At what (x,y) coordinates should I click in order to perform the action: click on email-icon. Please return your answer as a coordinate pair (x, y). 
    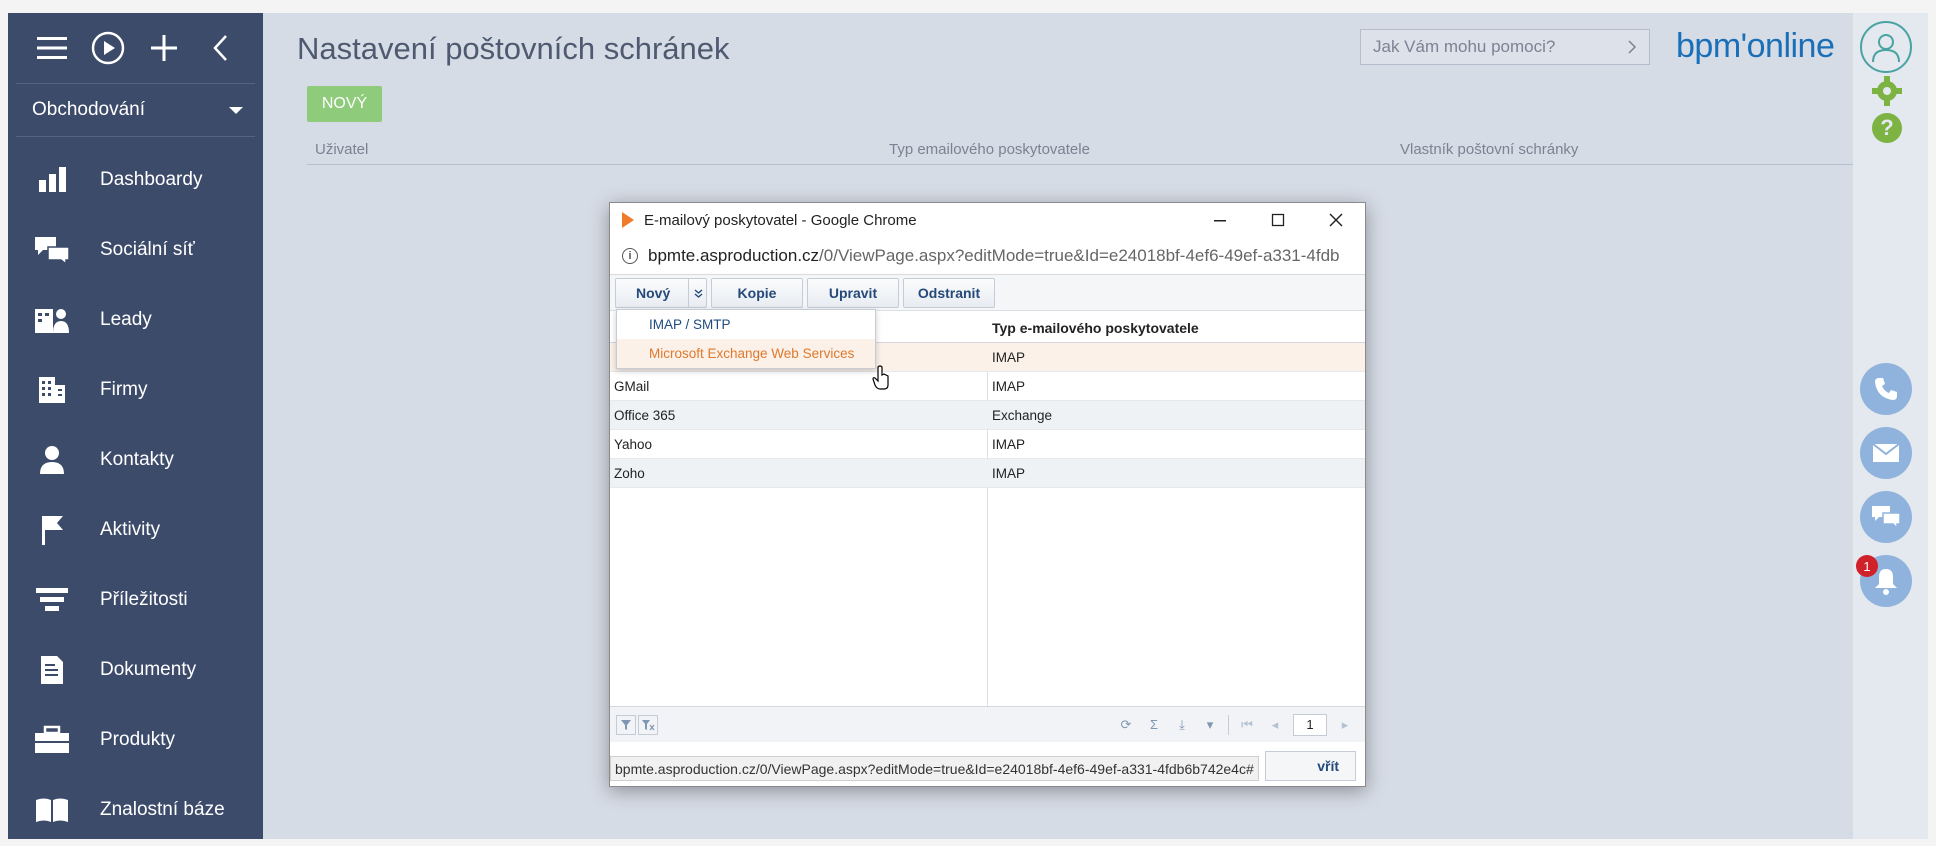
    Looking at the image, I should click on (1886, 453).